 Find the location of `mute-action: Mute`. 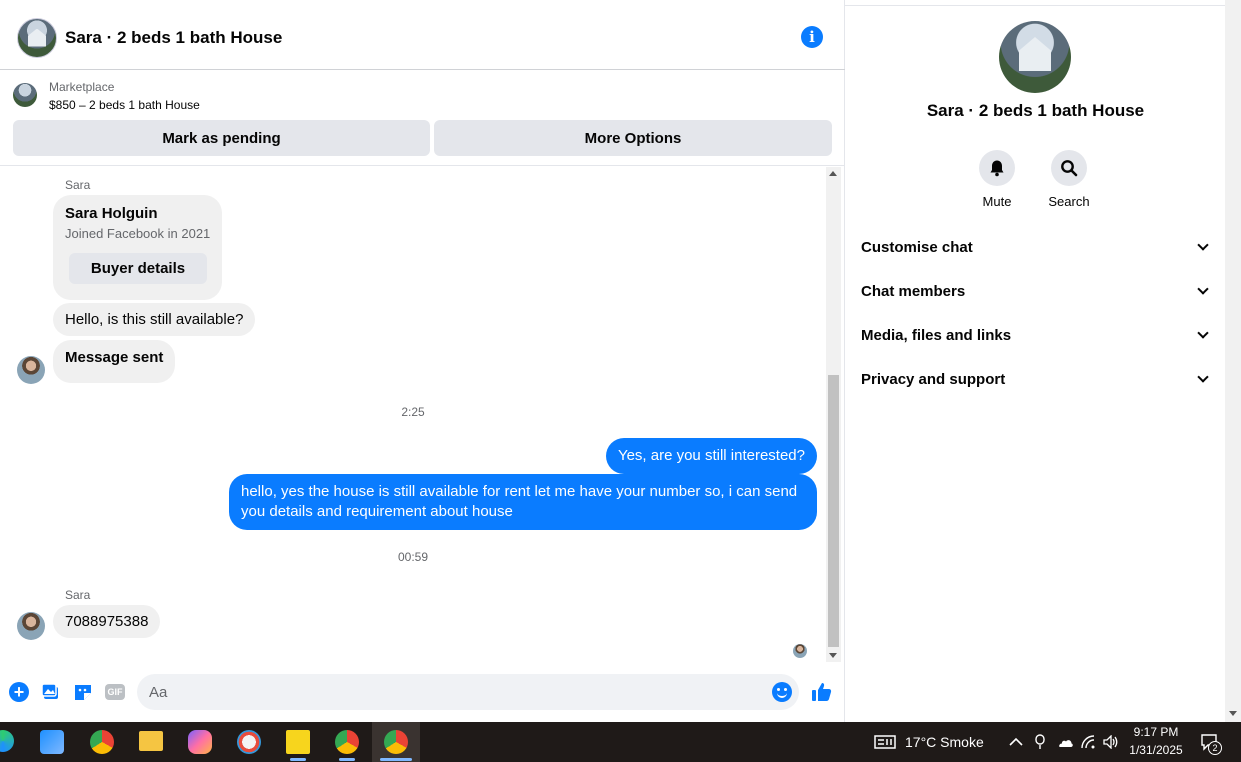

mute-action: Mute is located at coordinates (997, 179).